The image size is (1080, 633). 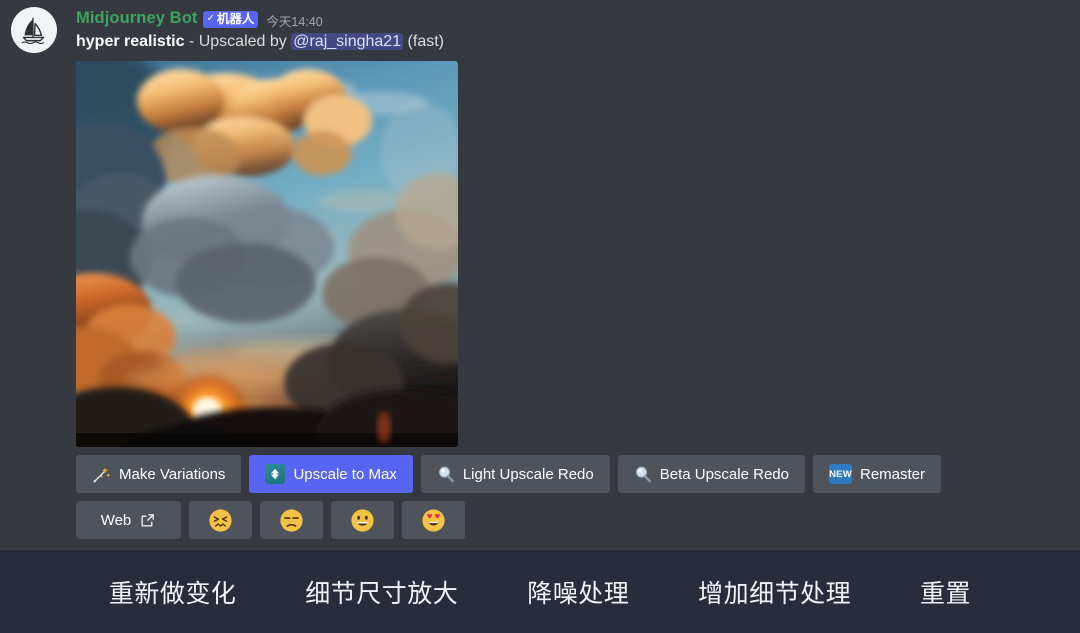 What do you see at coordinates (275, 474) in the screenshot?
I see `arrow-up-square-icon` at bounding box center [275, 474].